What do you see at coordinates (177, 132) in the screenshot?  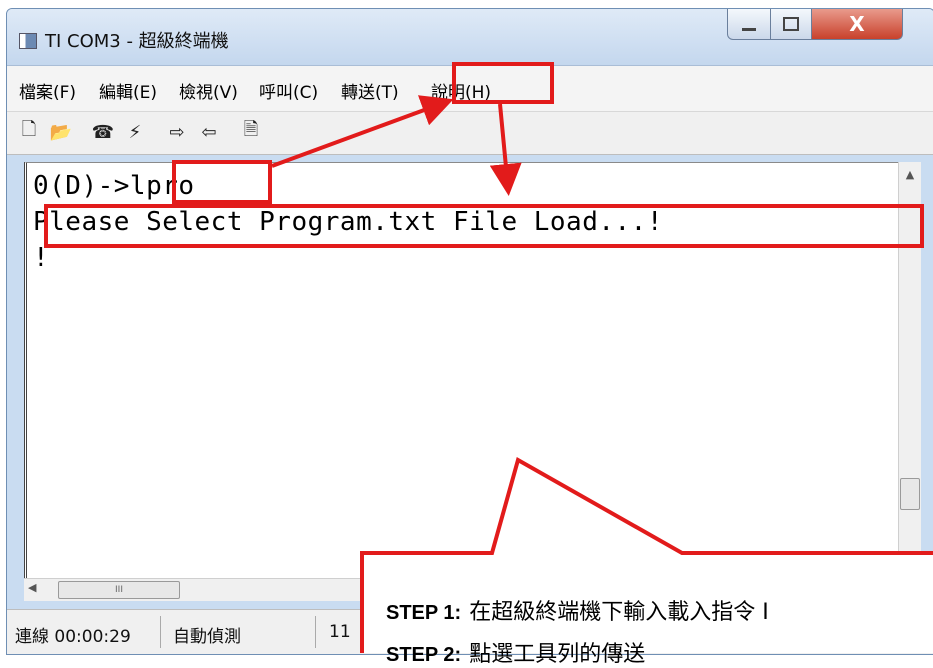 I see `send-icon: ⇨` at bounding box center [177, 132].